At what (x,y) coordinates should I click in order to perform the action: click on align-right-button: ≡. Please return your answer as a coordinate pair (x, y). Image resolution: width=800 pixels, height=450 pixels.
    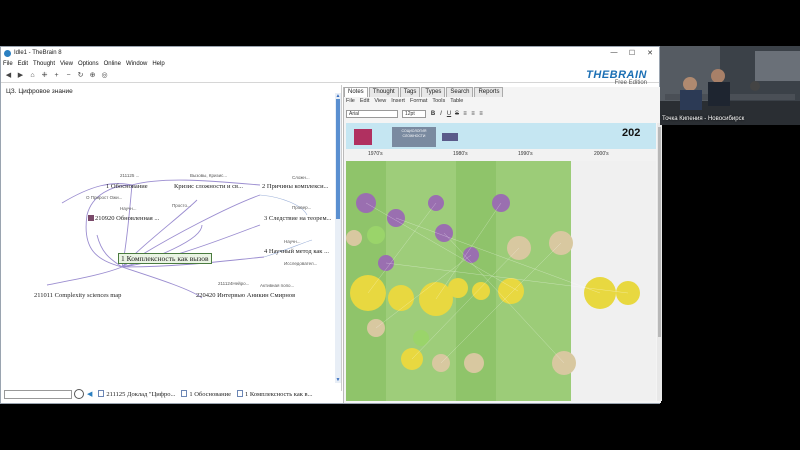
    Looking at the image, I should click on (481, 114).